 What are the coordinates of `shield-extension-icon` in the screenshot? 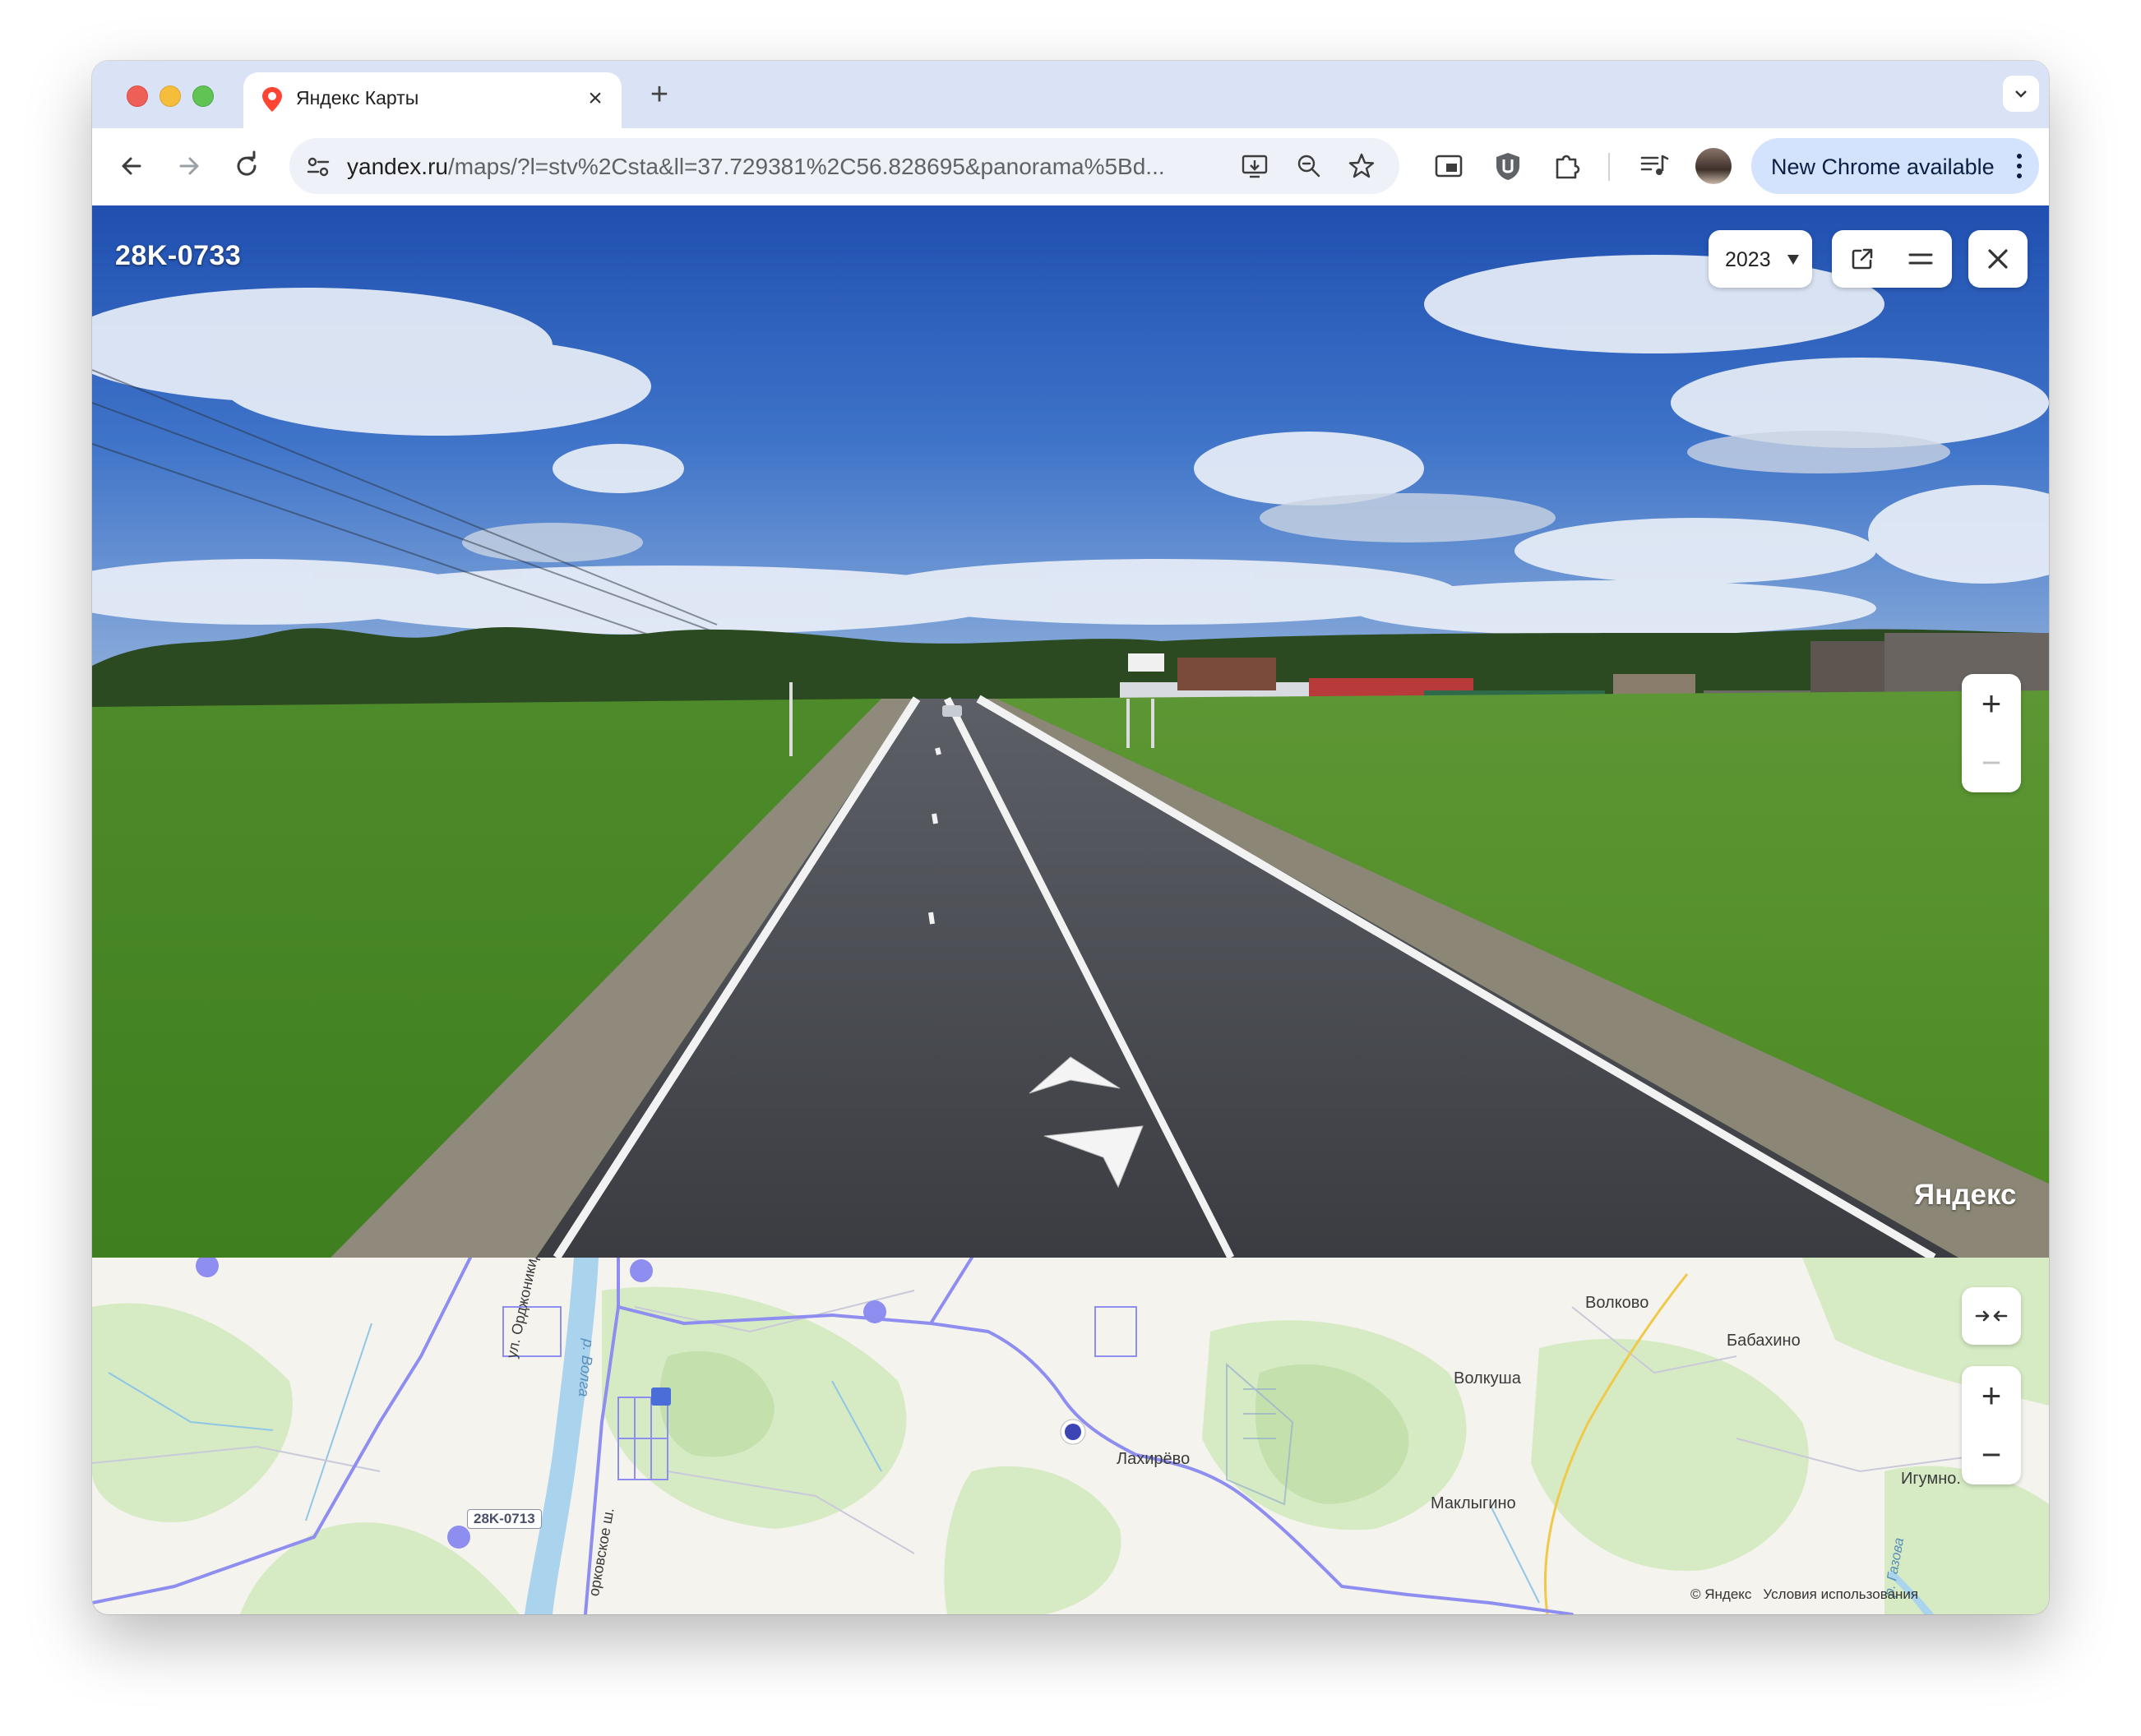 It's located at (1507, 166).